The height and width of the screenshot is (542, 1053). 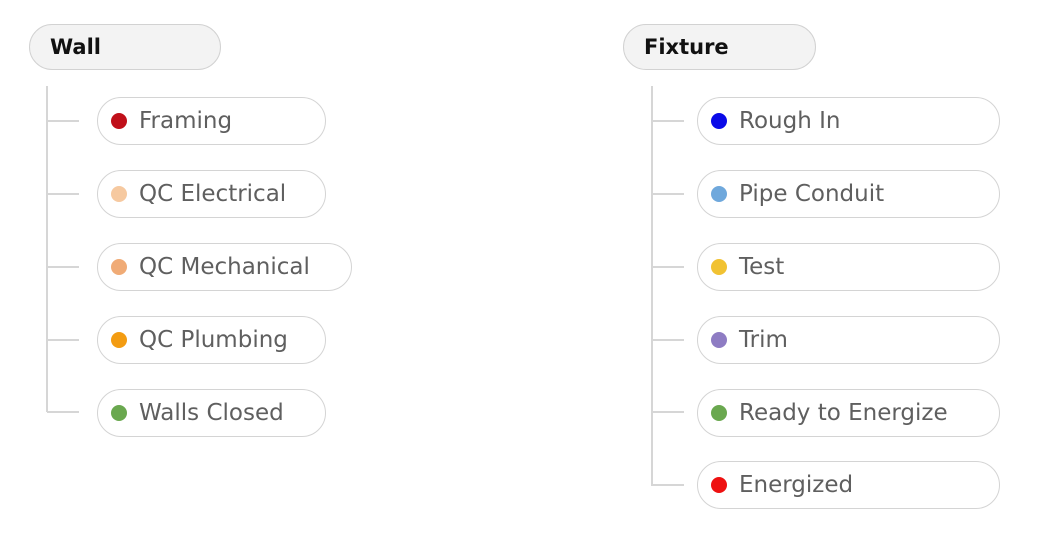 What do you see at coordinates (75, 47) in the screenshot?
I see `wall-group-title: Wall` at bounding box center [75, 47].